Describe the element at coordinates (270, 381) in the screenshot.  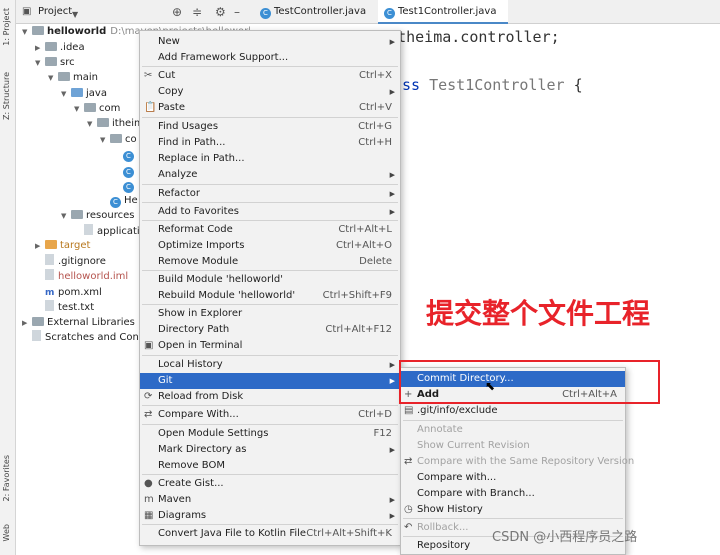
I see `menu-item-git: Git ▶` at that location.